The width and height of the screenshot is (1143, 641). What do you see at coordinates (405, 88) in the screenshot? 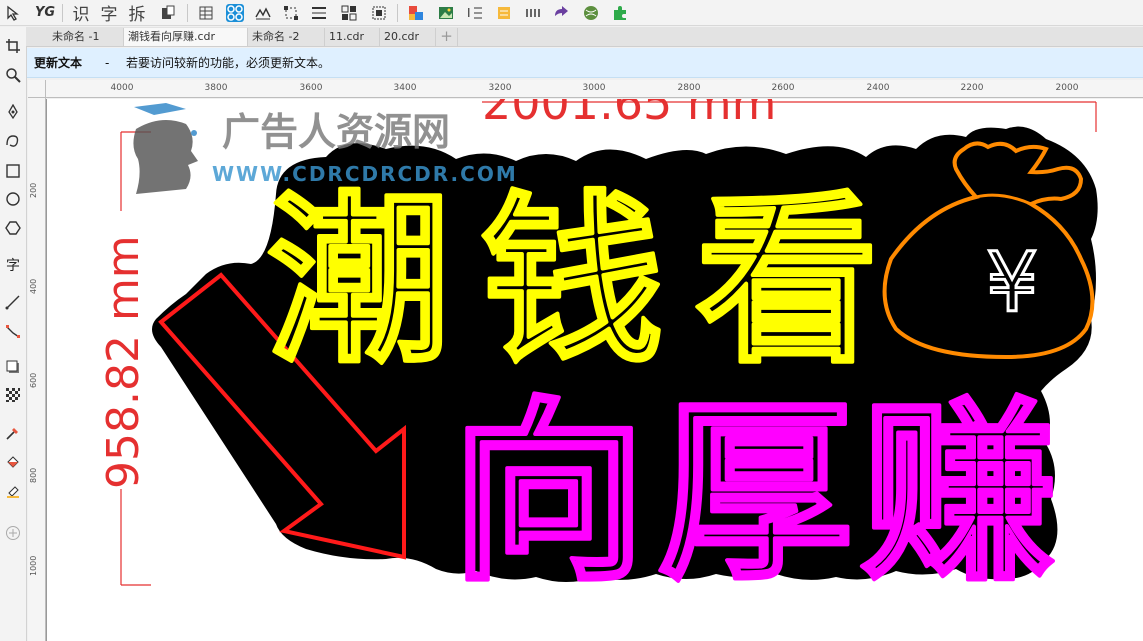
I see `ruler-label: 3400` at bounding box center [405, 88].